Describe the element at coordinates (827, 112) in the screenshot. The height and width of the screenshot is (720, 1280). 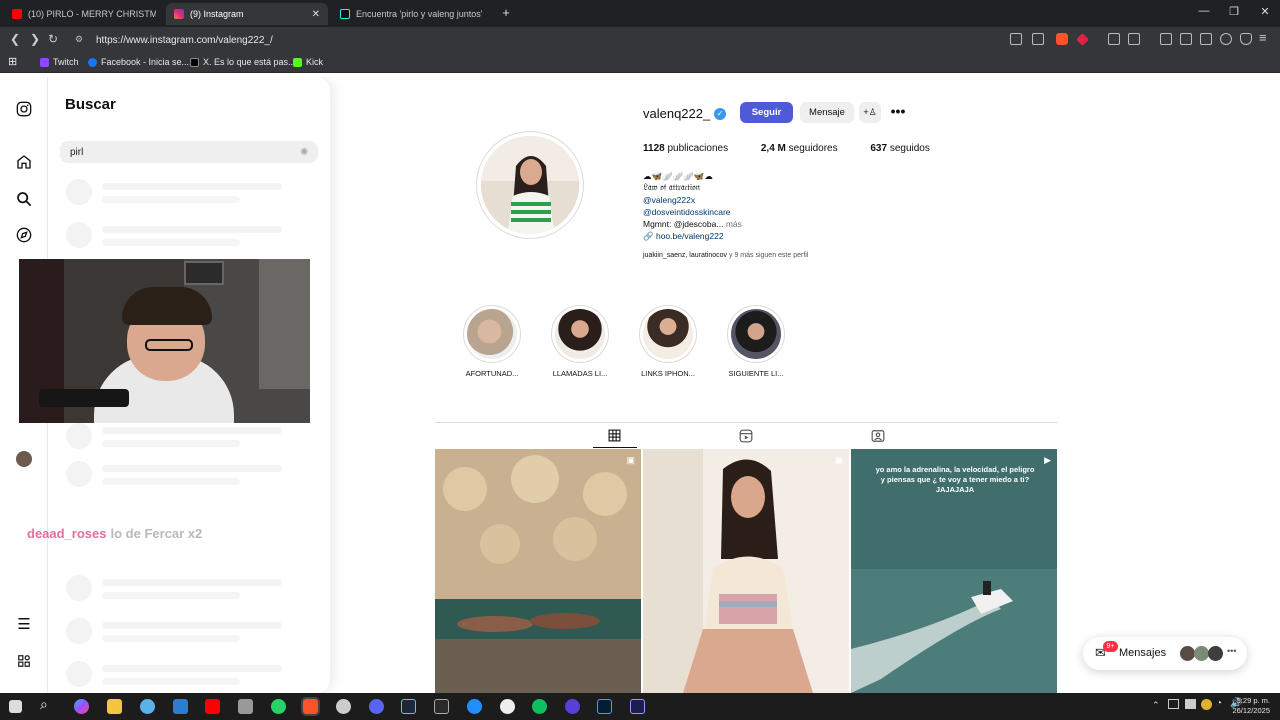
I see `message-button: Mensaje` at that location.